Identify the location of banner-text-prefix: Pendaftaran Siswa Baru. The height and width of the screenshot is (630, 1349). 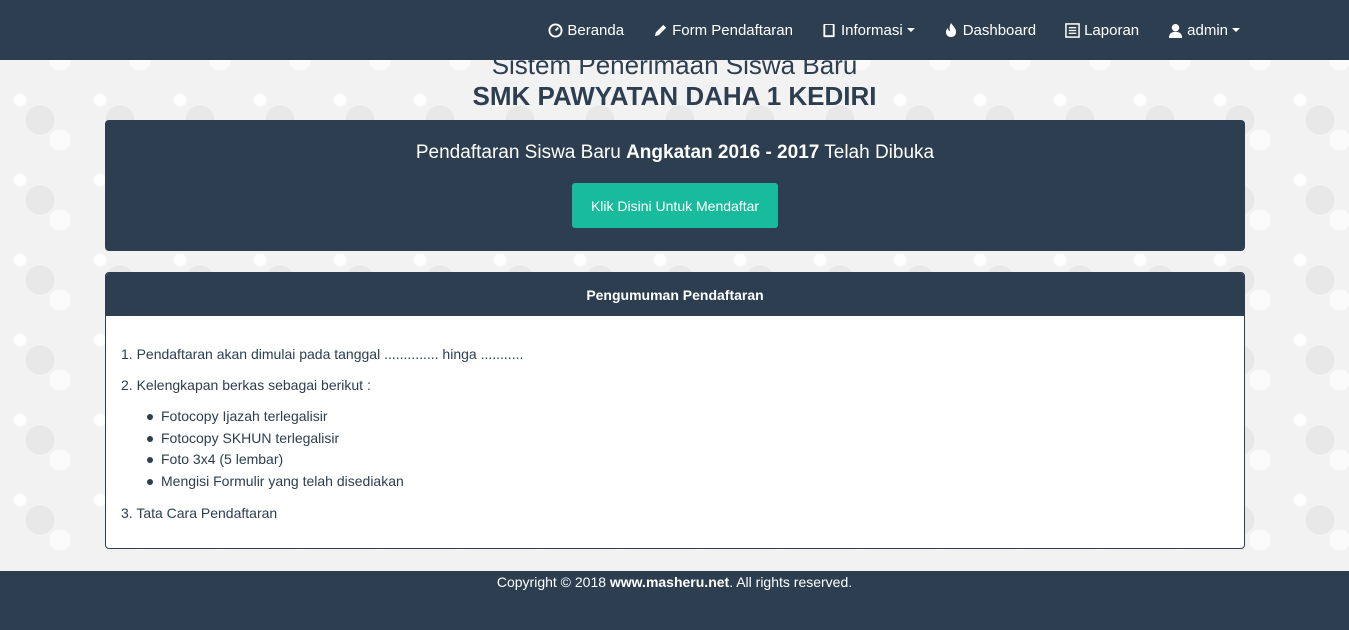
(521, 152).